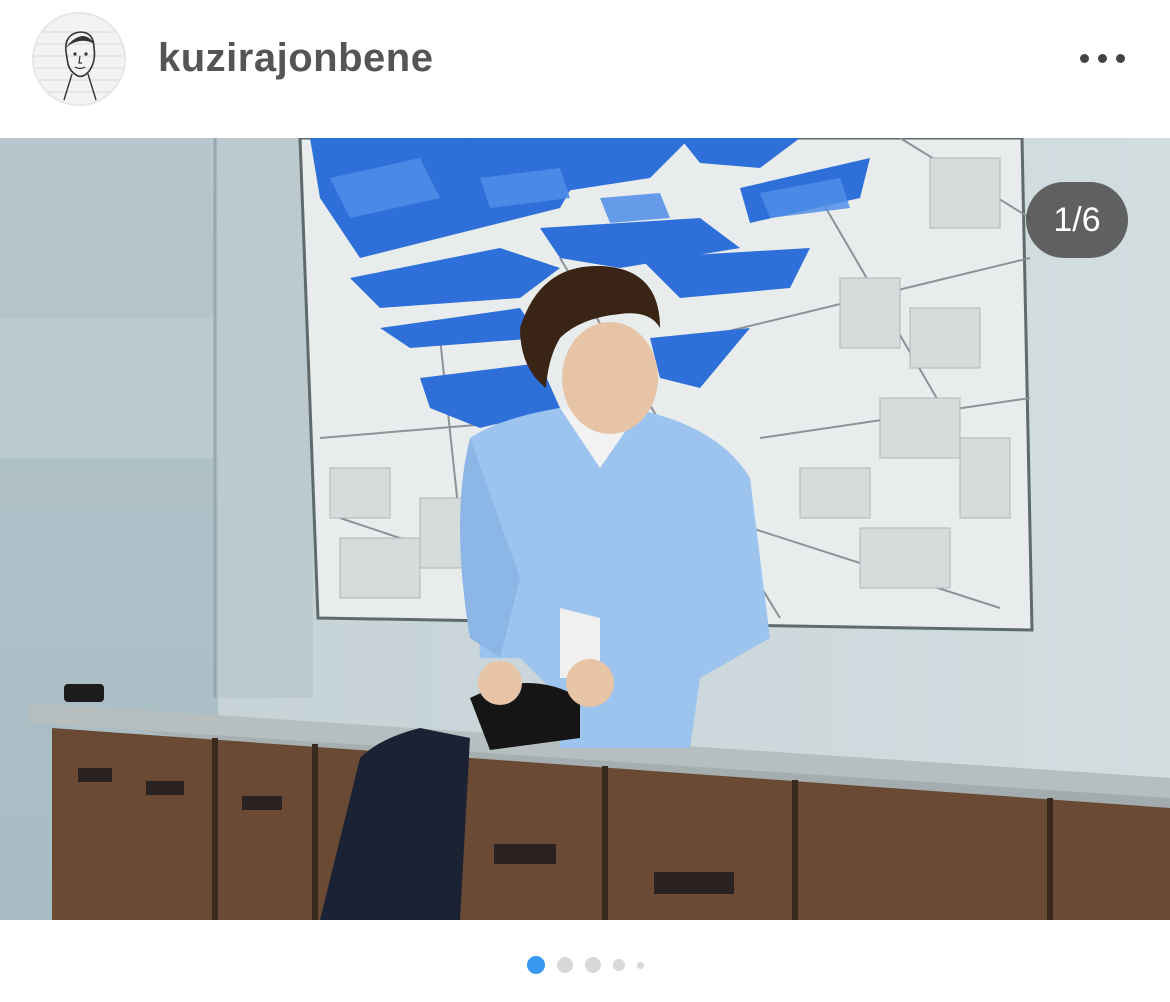 Image resolution: width=1170 pixels, height=1002 pixels. What do you see at coordinates (585, 69) in the screenshot?
I see `post-header: kuzirajonbene` at bounding box center [585, 69].